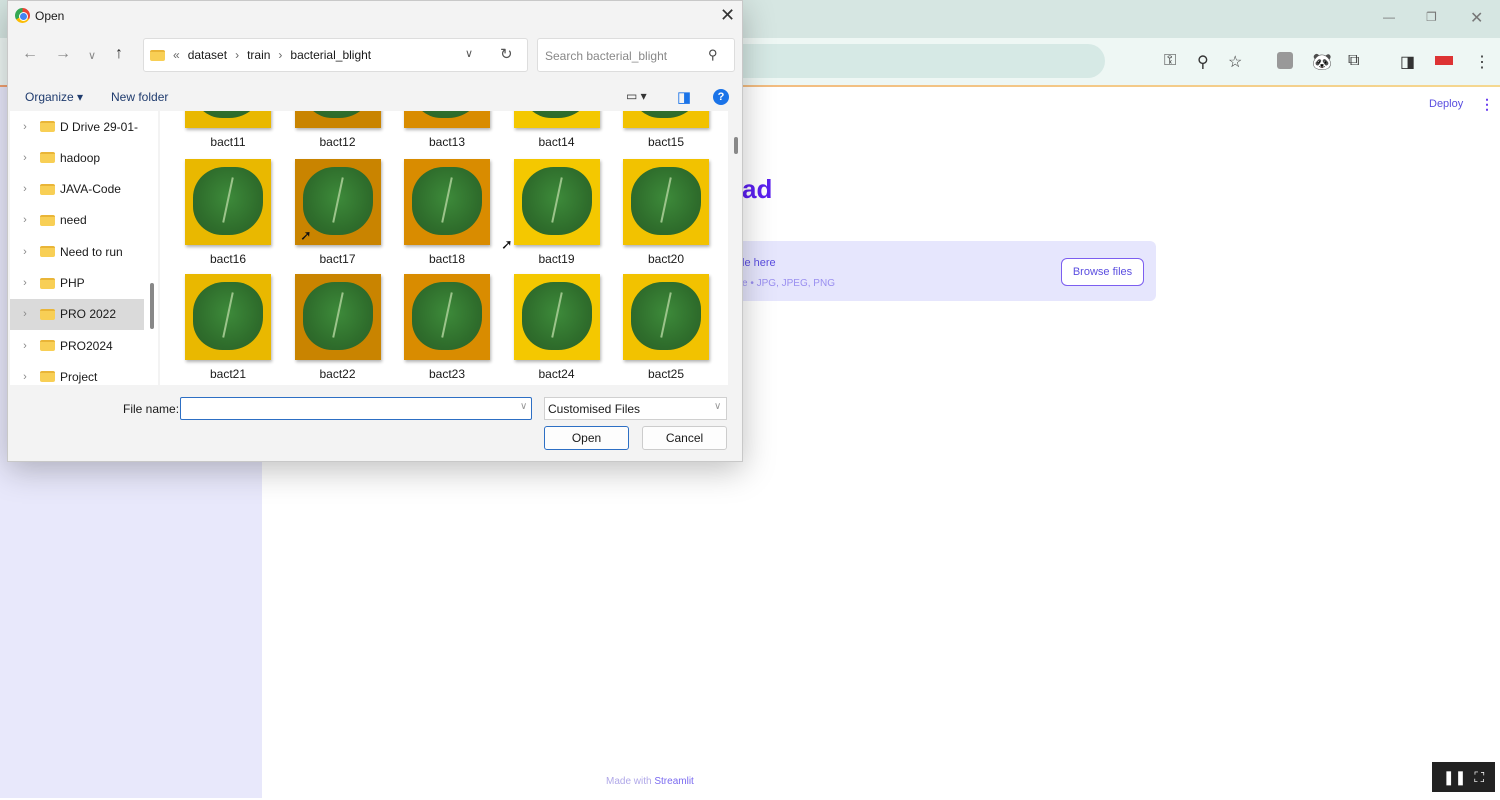  I want to click on breadcrumb-item: dataset, so click(207, 55).